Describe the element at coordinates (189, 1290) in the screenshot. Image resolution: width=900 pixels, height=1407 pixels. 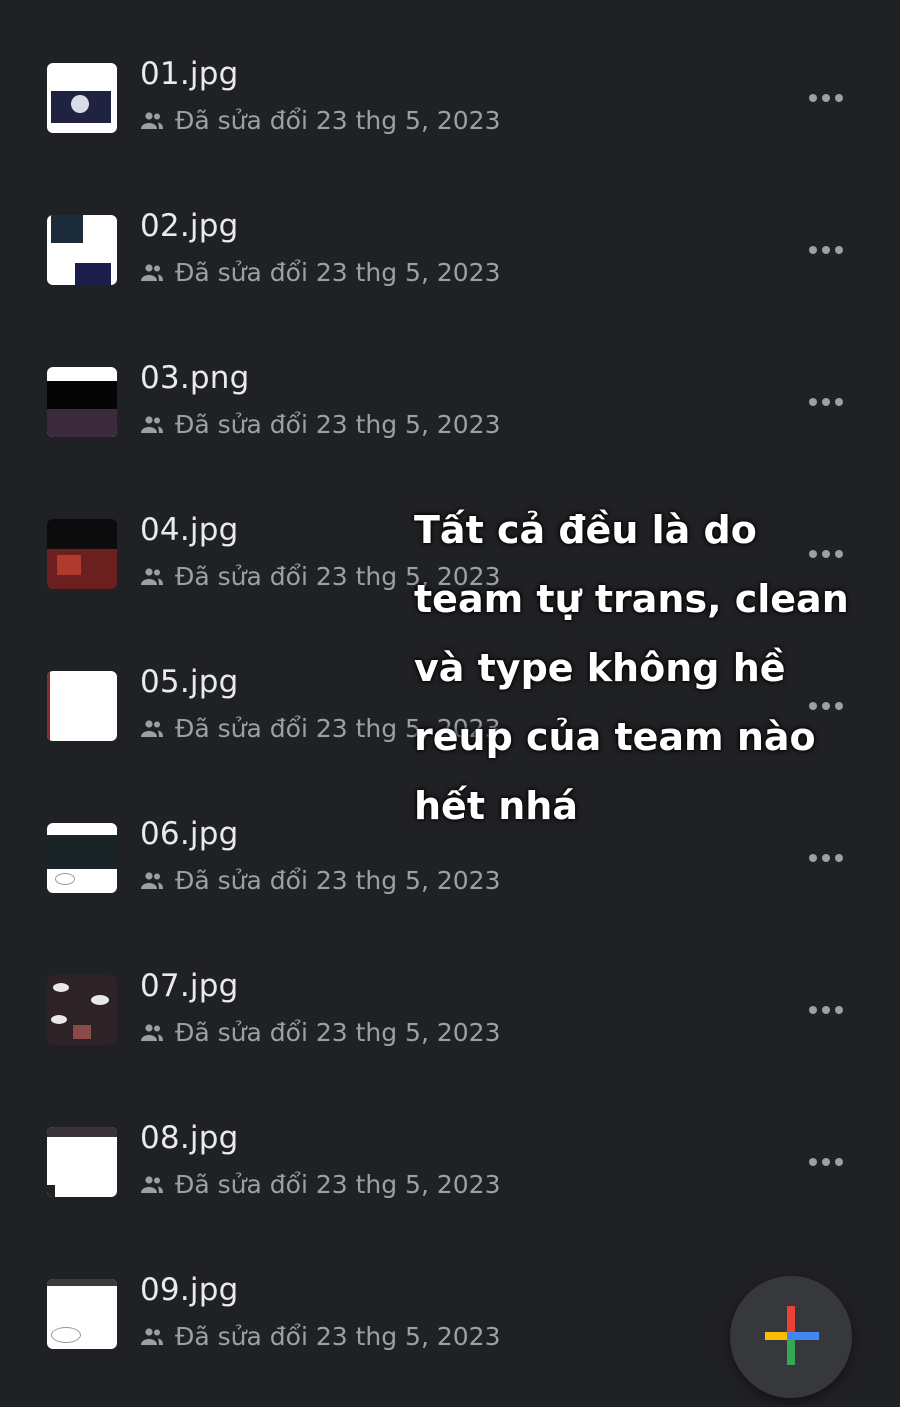
I see `file-name: 09.jpg` at that location.